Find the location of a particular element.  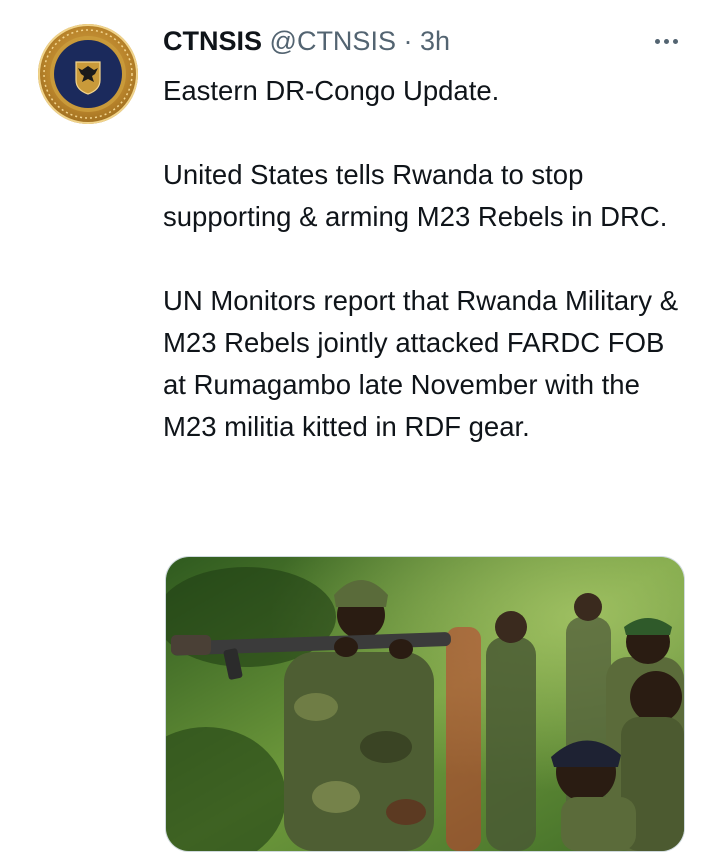

display-name: CTNSIS is located at coordinates (212, 41).